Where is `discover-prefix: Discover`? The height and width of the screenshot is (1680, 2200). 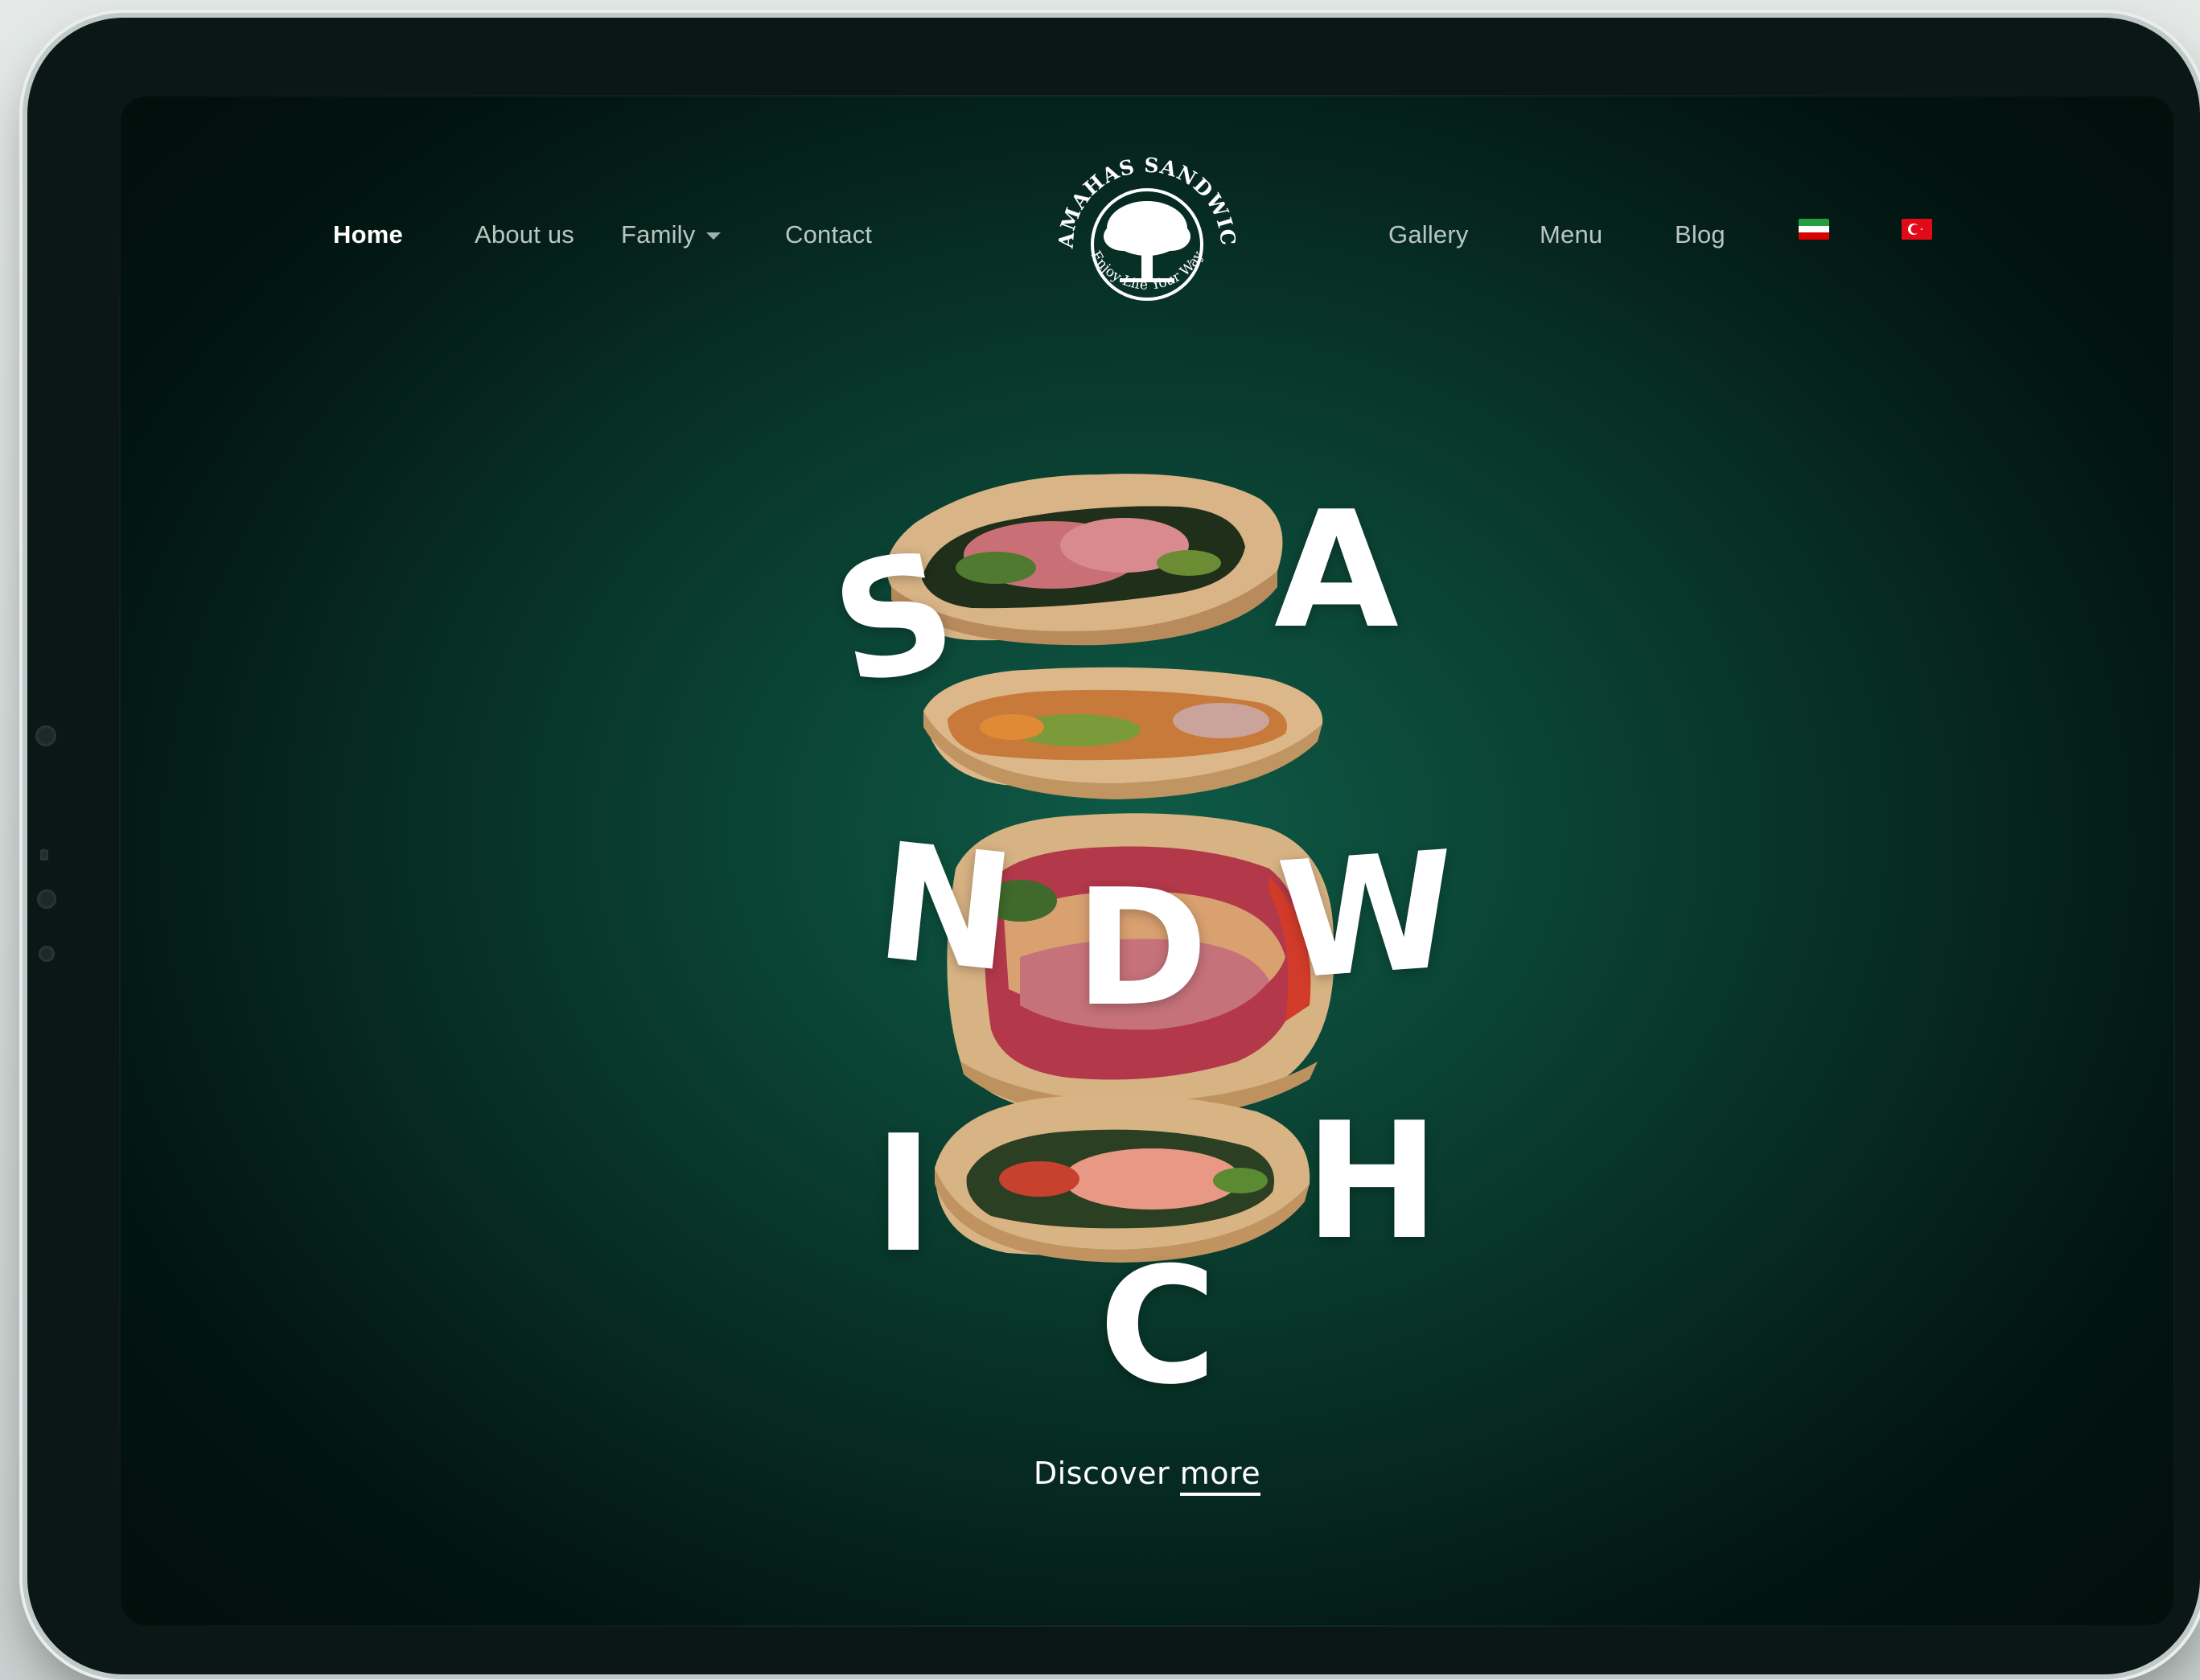
discover-prefix: Discover is located at coordinates (1106, 1474).